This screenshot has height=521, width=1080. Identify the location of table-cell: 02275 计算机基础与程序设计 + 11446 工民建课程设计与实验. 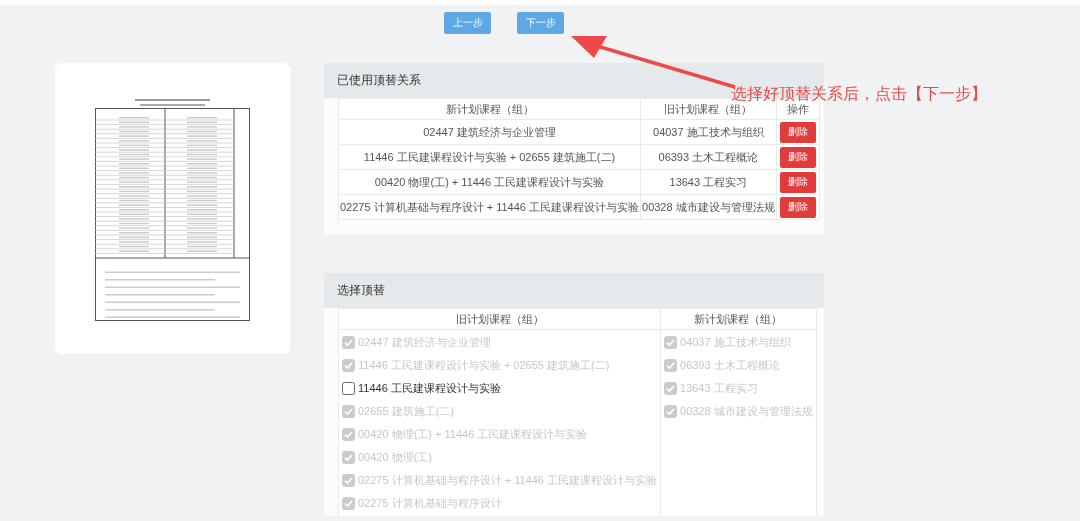
(489, 207).